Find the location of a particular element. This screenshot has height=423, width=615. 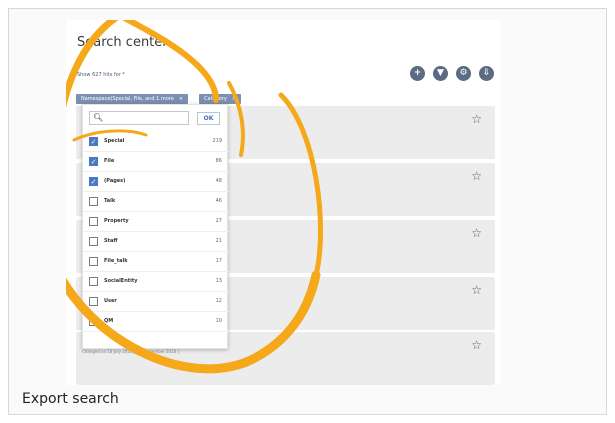

namespace-option: ✓ (Pages) 48 is located at coordinates (156, 182).